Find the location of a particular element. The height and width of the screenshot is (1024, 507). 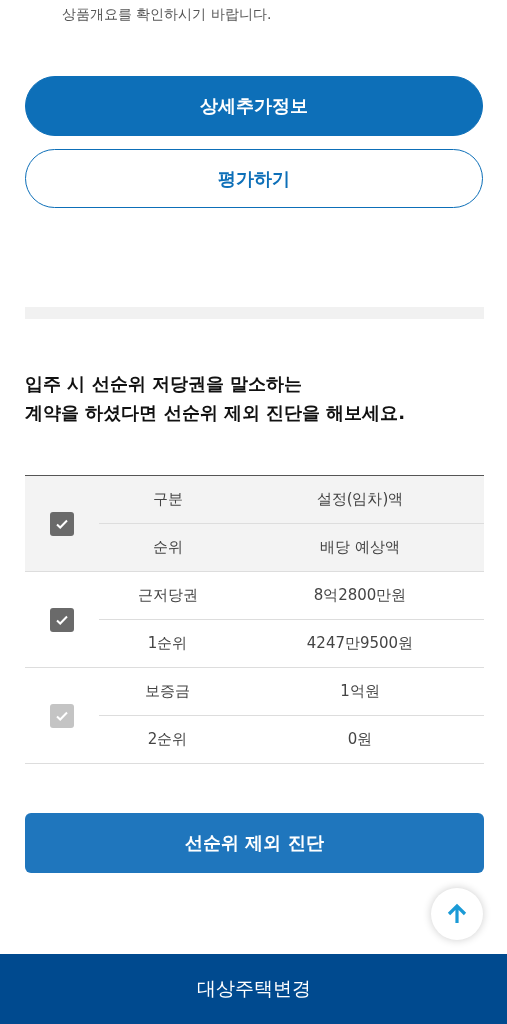

section-heading: 입주 시 선순위 저당권을 말소하는 is located at coordinates (164, 384).